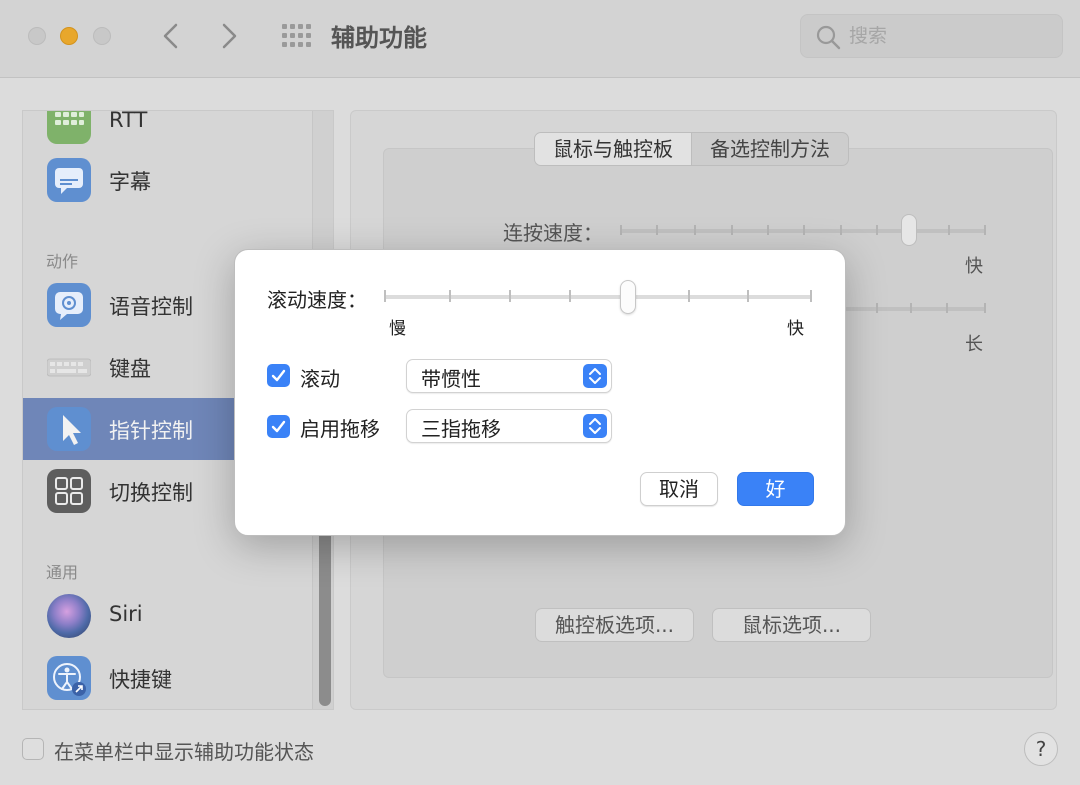  I want to click on switch-control-icon, so click(69, 491).